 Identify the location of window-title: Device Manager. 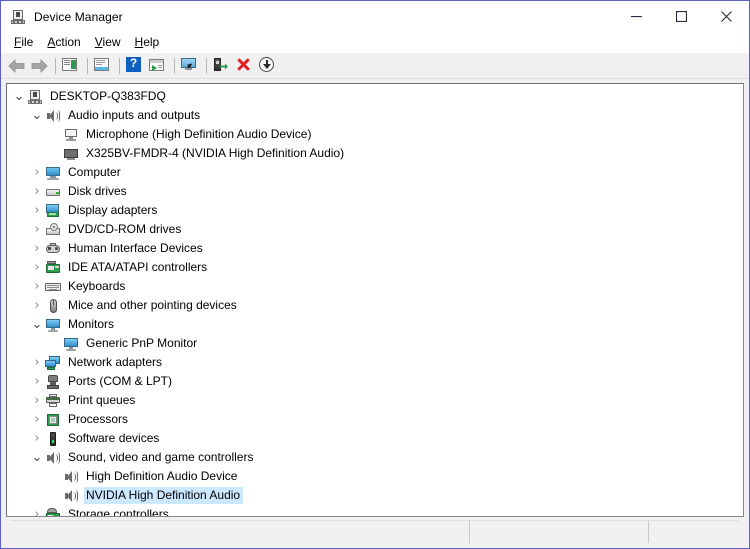
(78, 16).